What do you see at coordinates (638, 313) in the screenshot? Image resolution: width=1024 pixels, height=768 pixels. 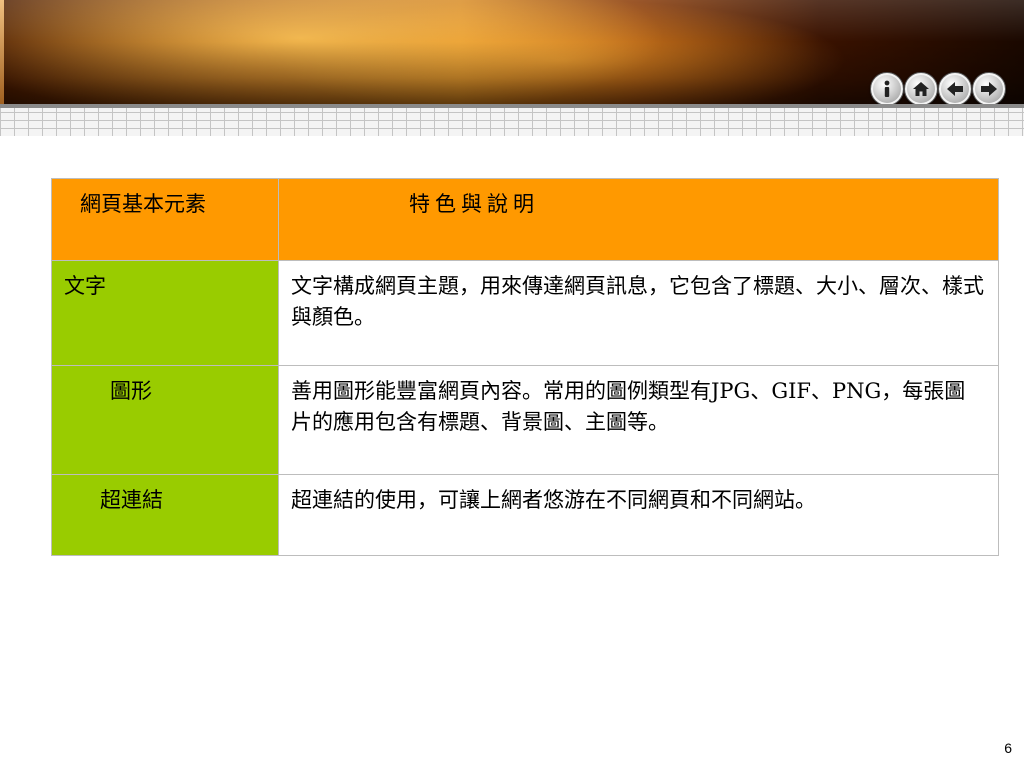 I see `description-cell-text: 文字構成網頁主題，用來傳達網頁訊息，它包含了標題、大小、層次、樣式與顏色。` at bounding box center [638, 313].